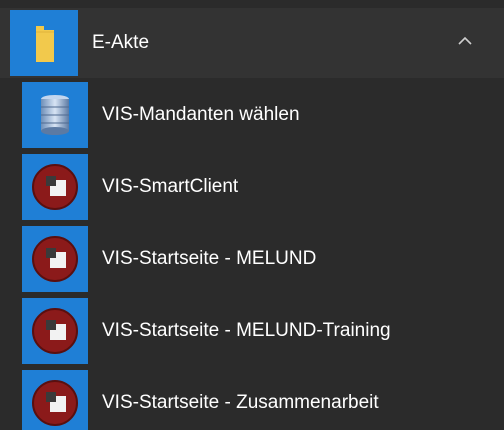 The image size is (504, 430). I want to click on chevron-up-icon, so click(465, 41).